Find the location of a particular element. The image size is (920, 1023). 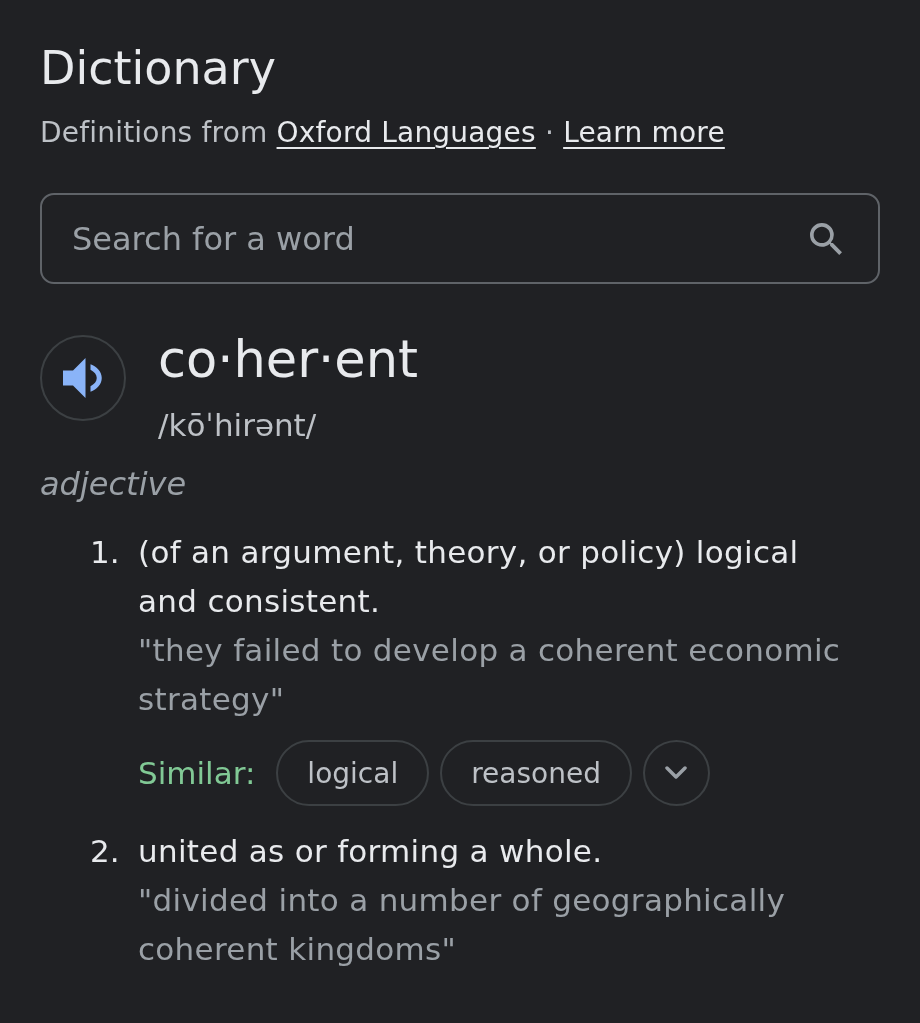

dictionary-title: Dictionary is located at coordinates (158, 68).